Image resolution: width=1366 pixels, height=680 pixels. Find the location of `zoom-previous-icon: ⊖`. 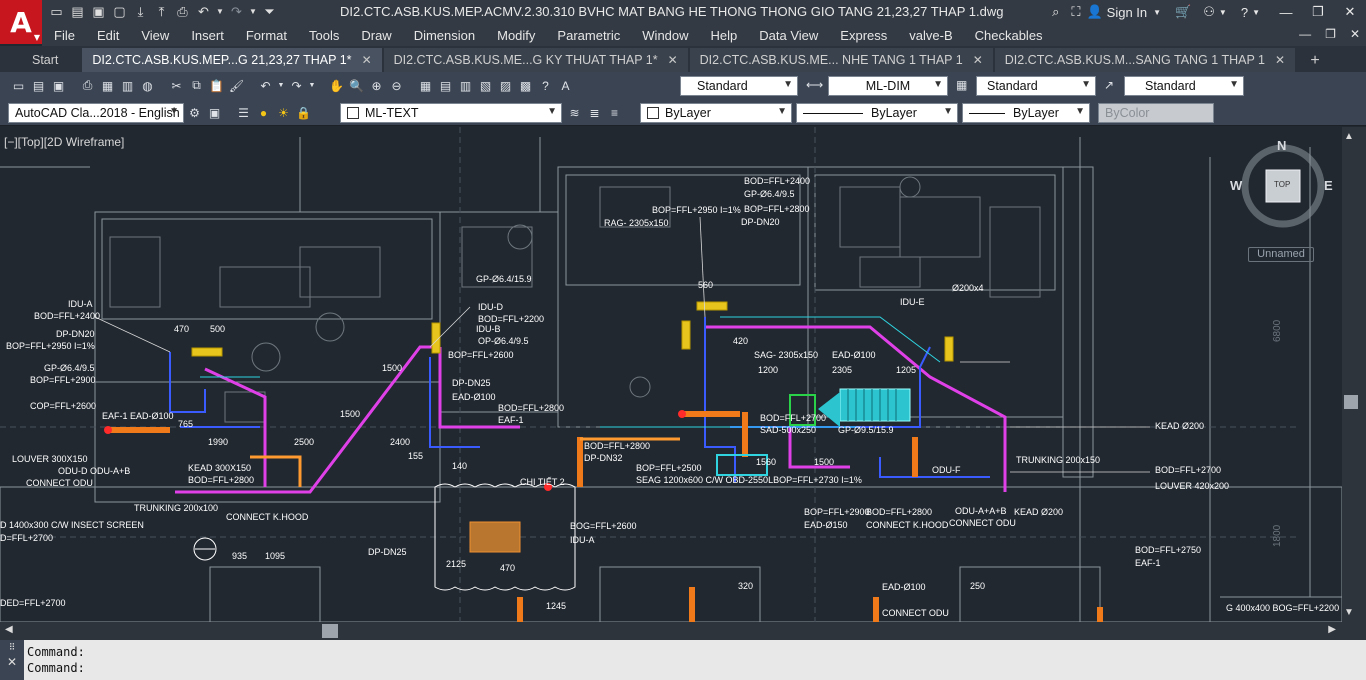

zoom-previous-icon: ⊖ is located at coordinates (396, 85).